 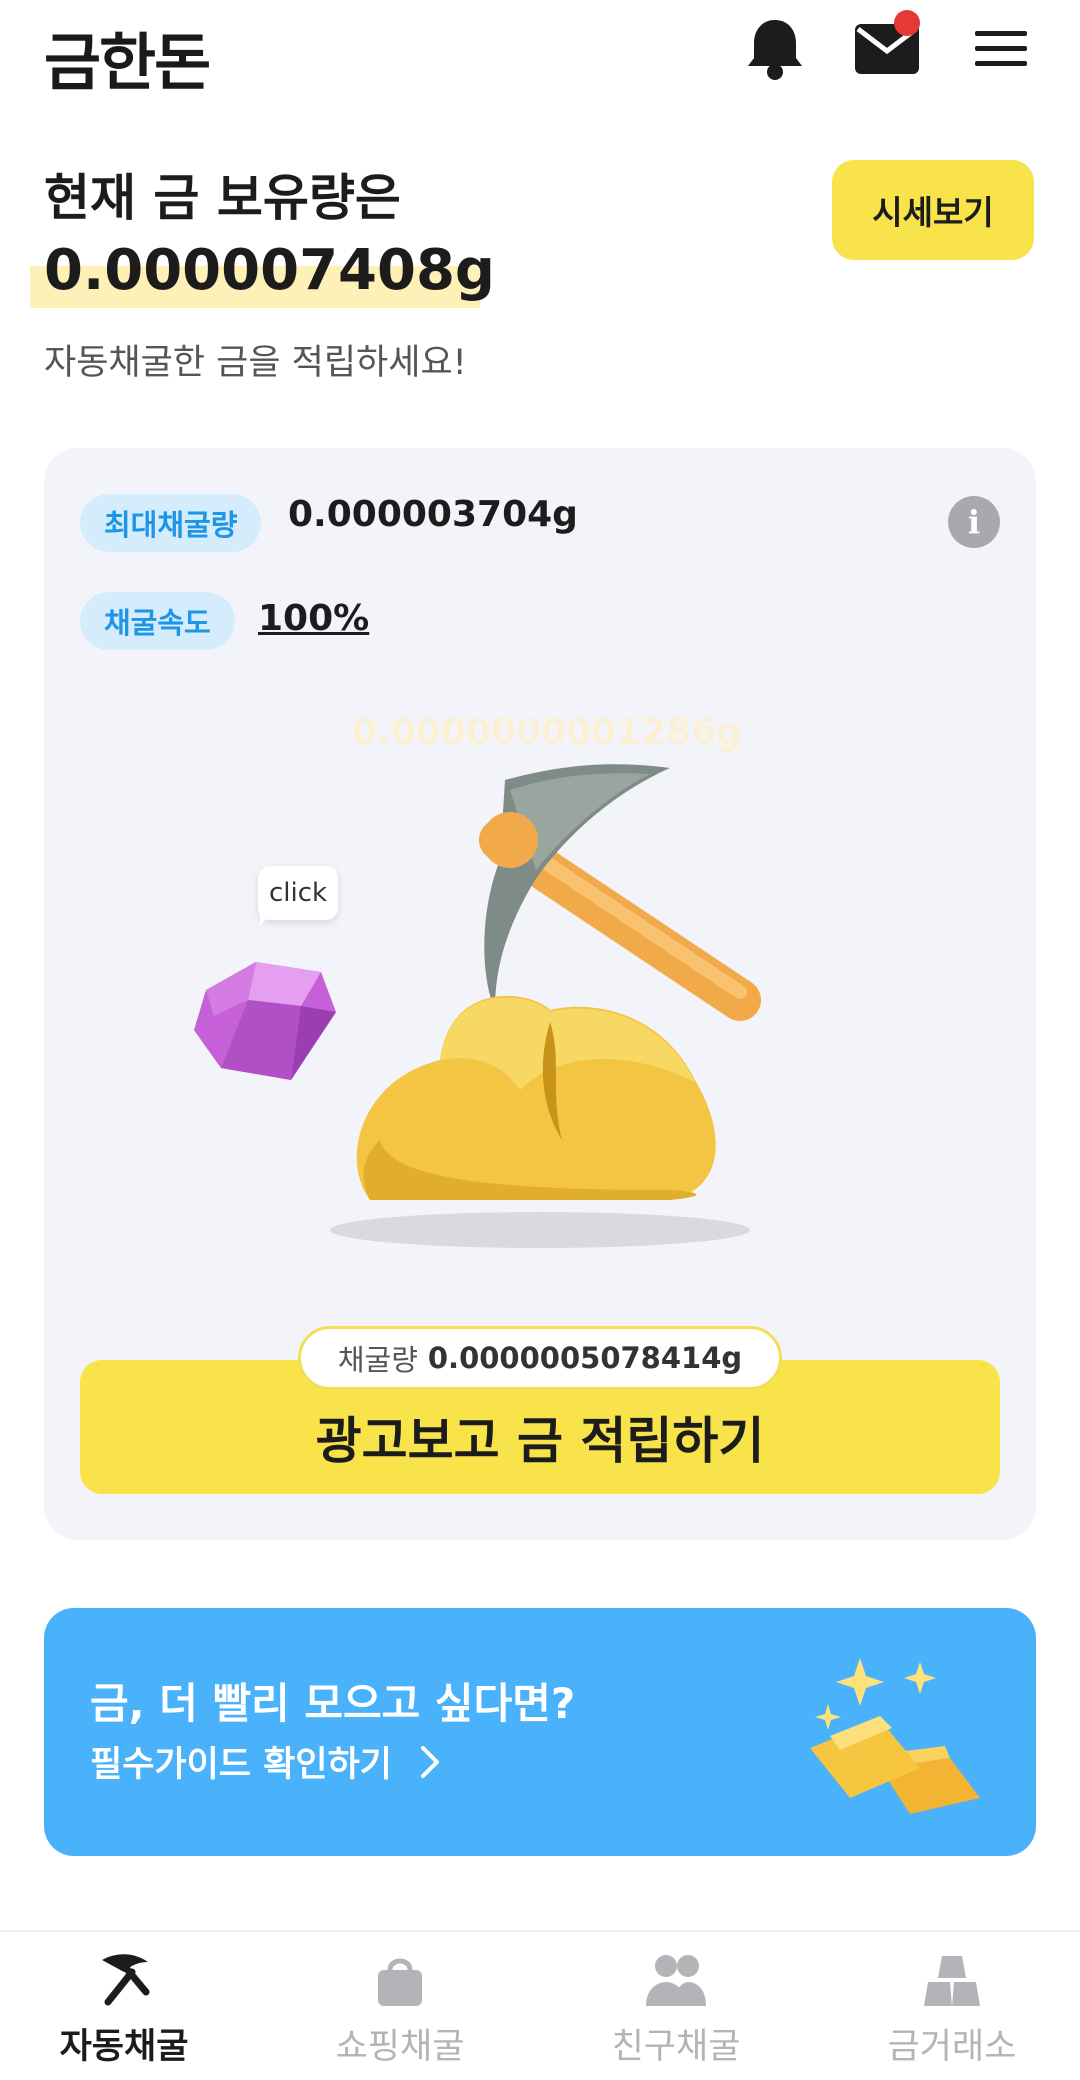 I want to click on nav-friend-mining: 친구채굴, so click(x=676, y=2009).